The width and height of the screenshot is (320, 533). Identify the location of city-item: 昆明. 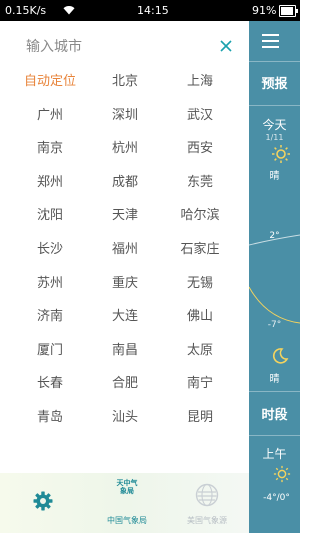
(200, 418).